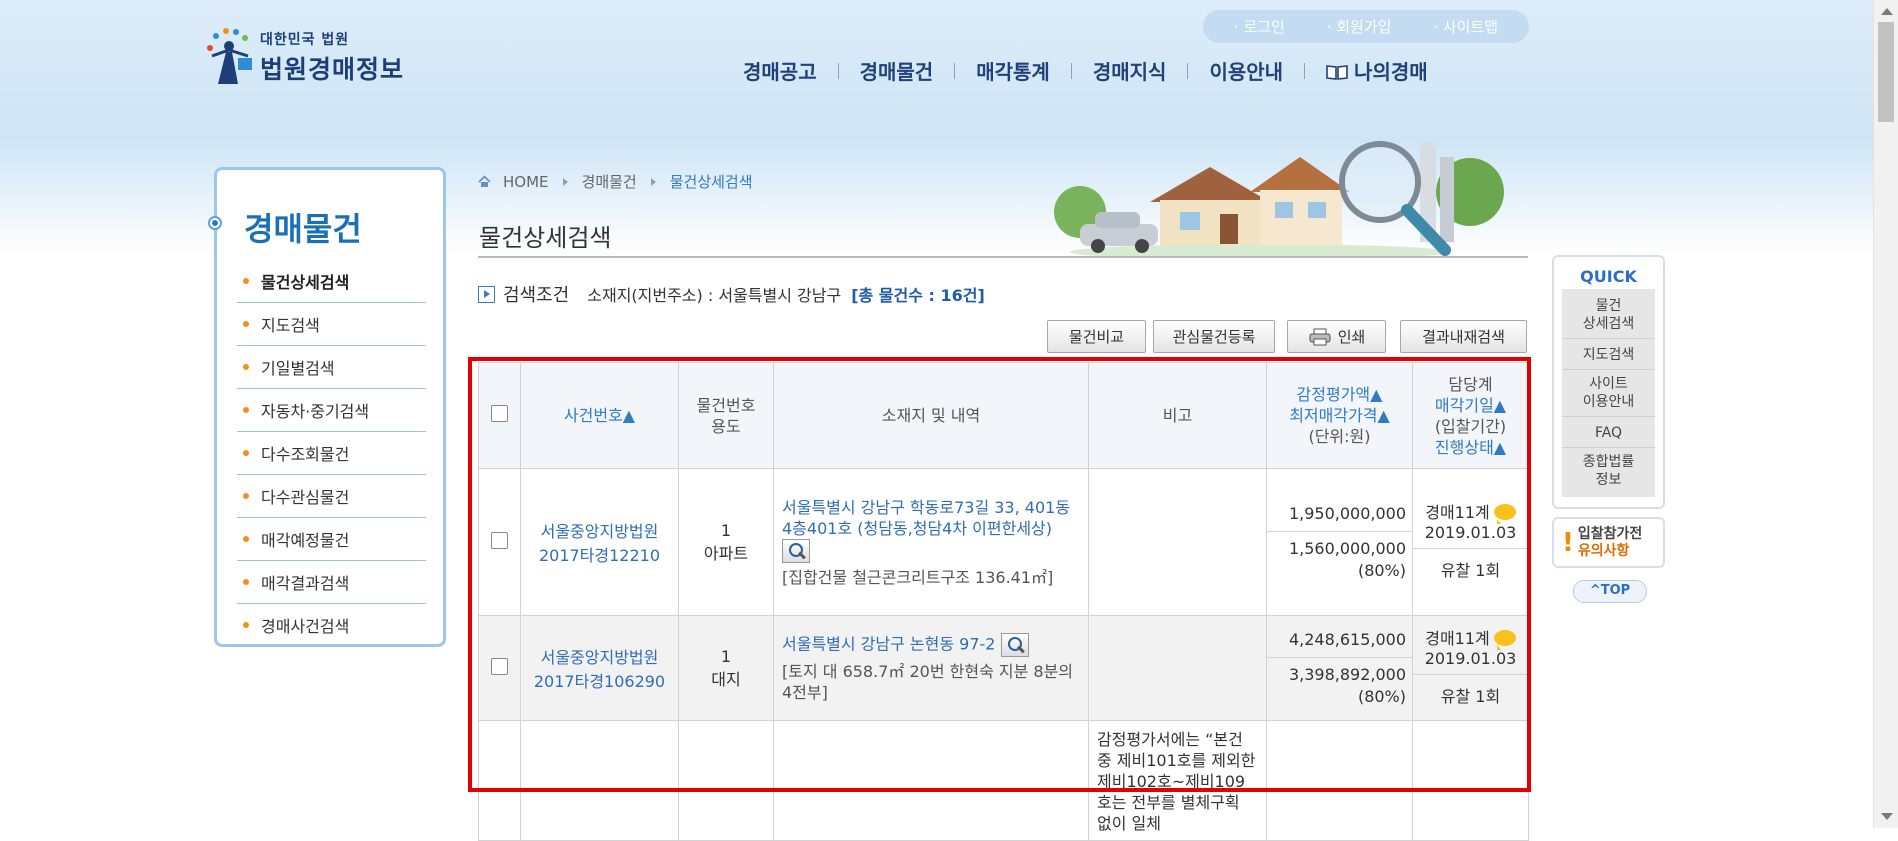  I want to click on status-header: 담당계 매각기일▲ (입찰기간) 진행상태▲, so click(1470, 415).